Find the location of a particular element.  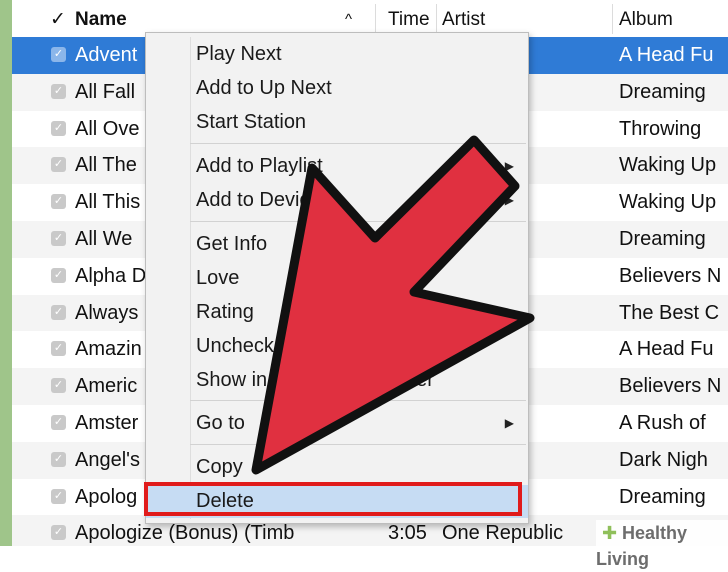

watermark: ✚ Healthy Living is located at coordinates (662, 544).